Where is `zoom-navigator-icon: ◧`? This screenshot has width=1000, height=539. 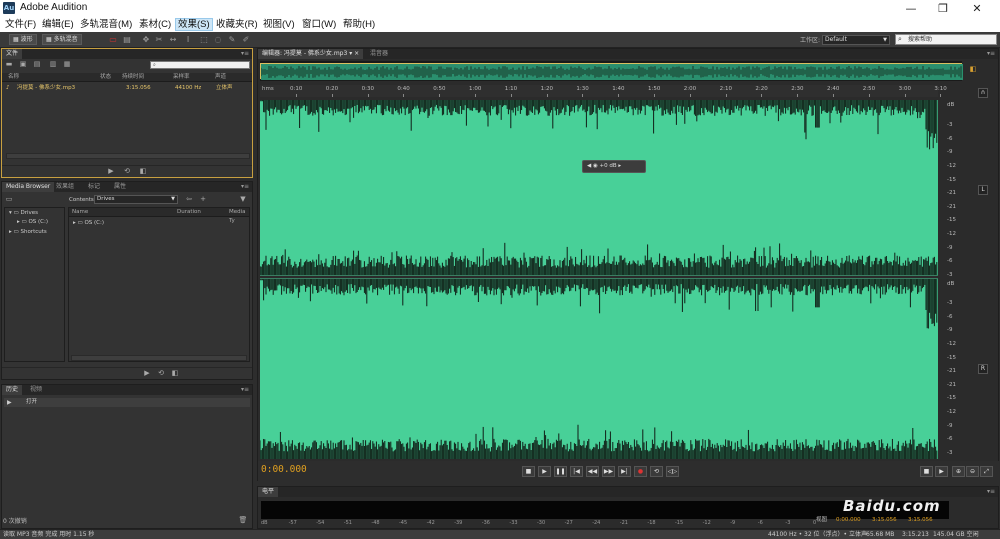
zoom-navigator-icon: ◧ is located at coordinates (973, 69).